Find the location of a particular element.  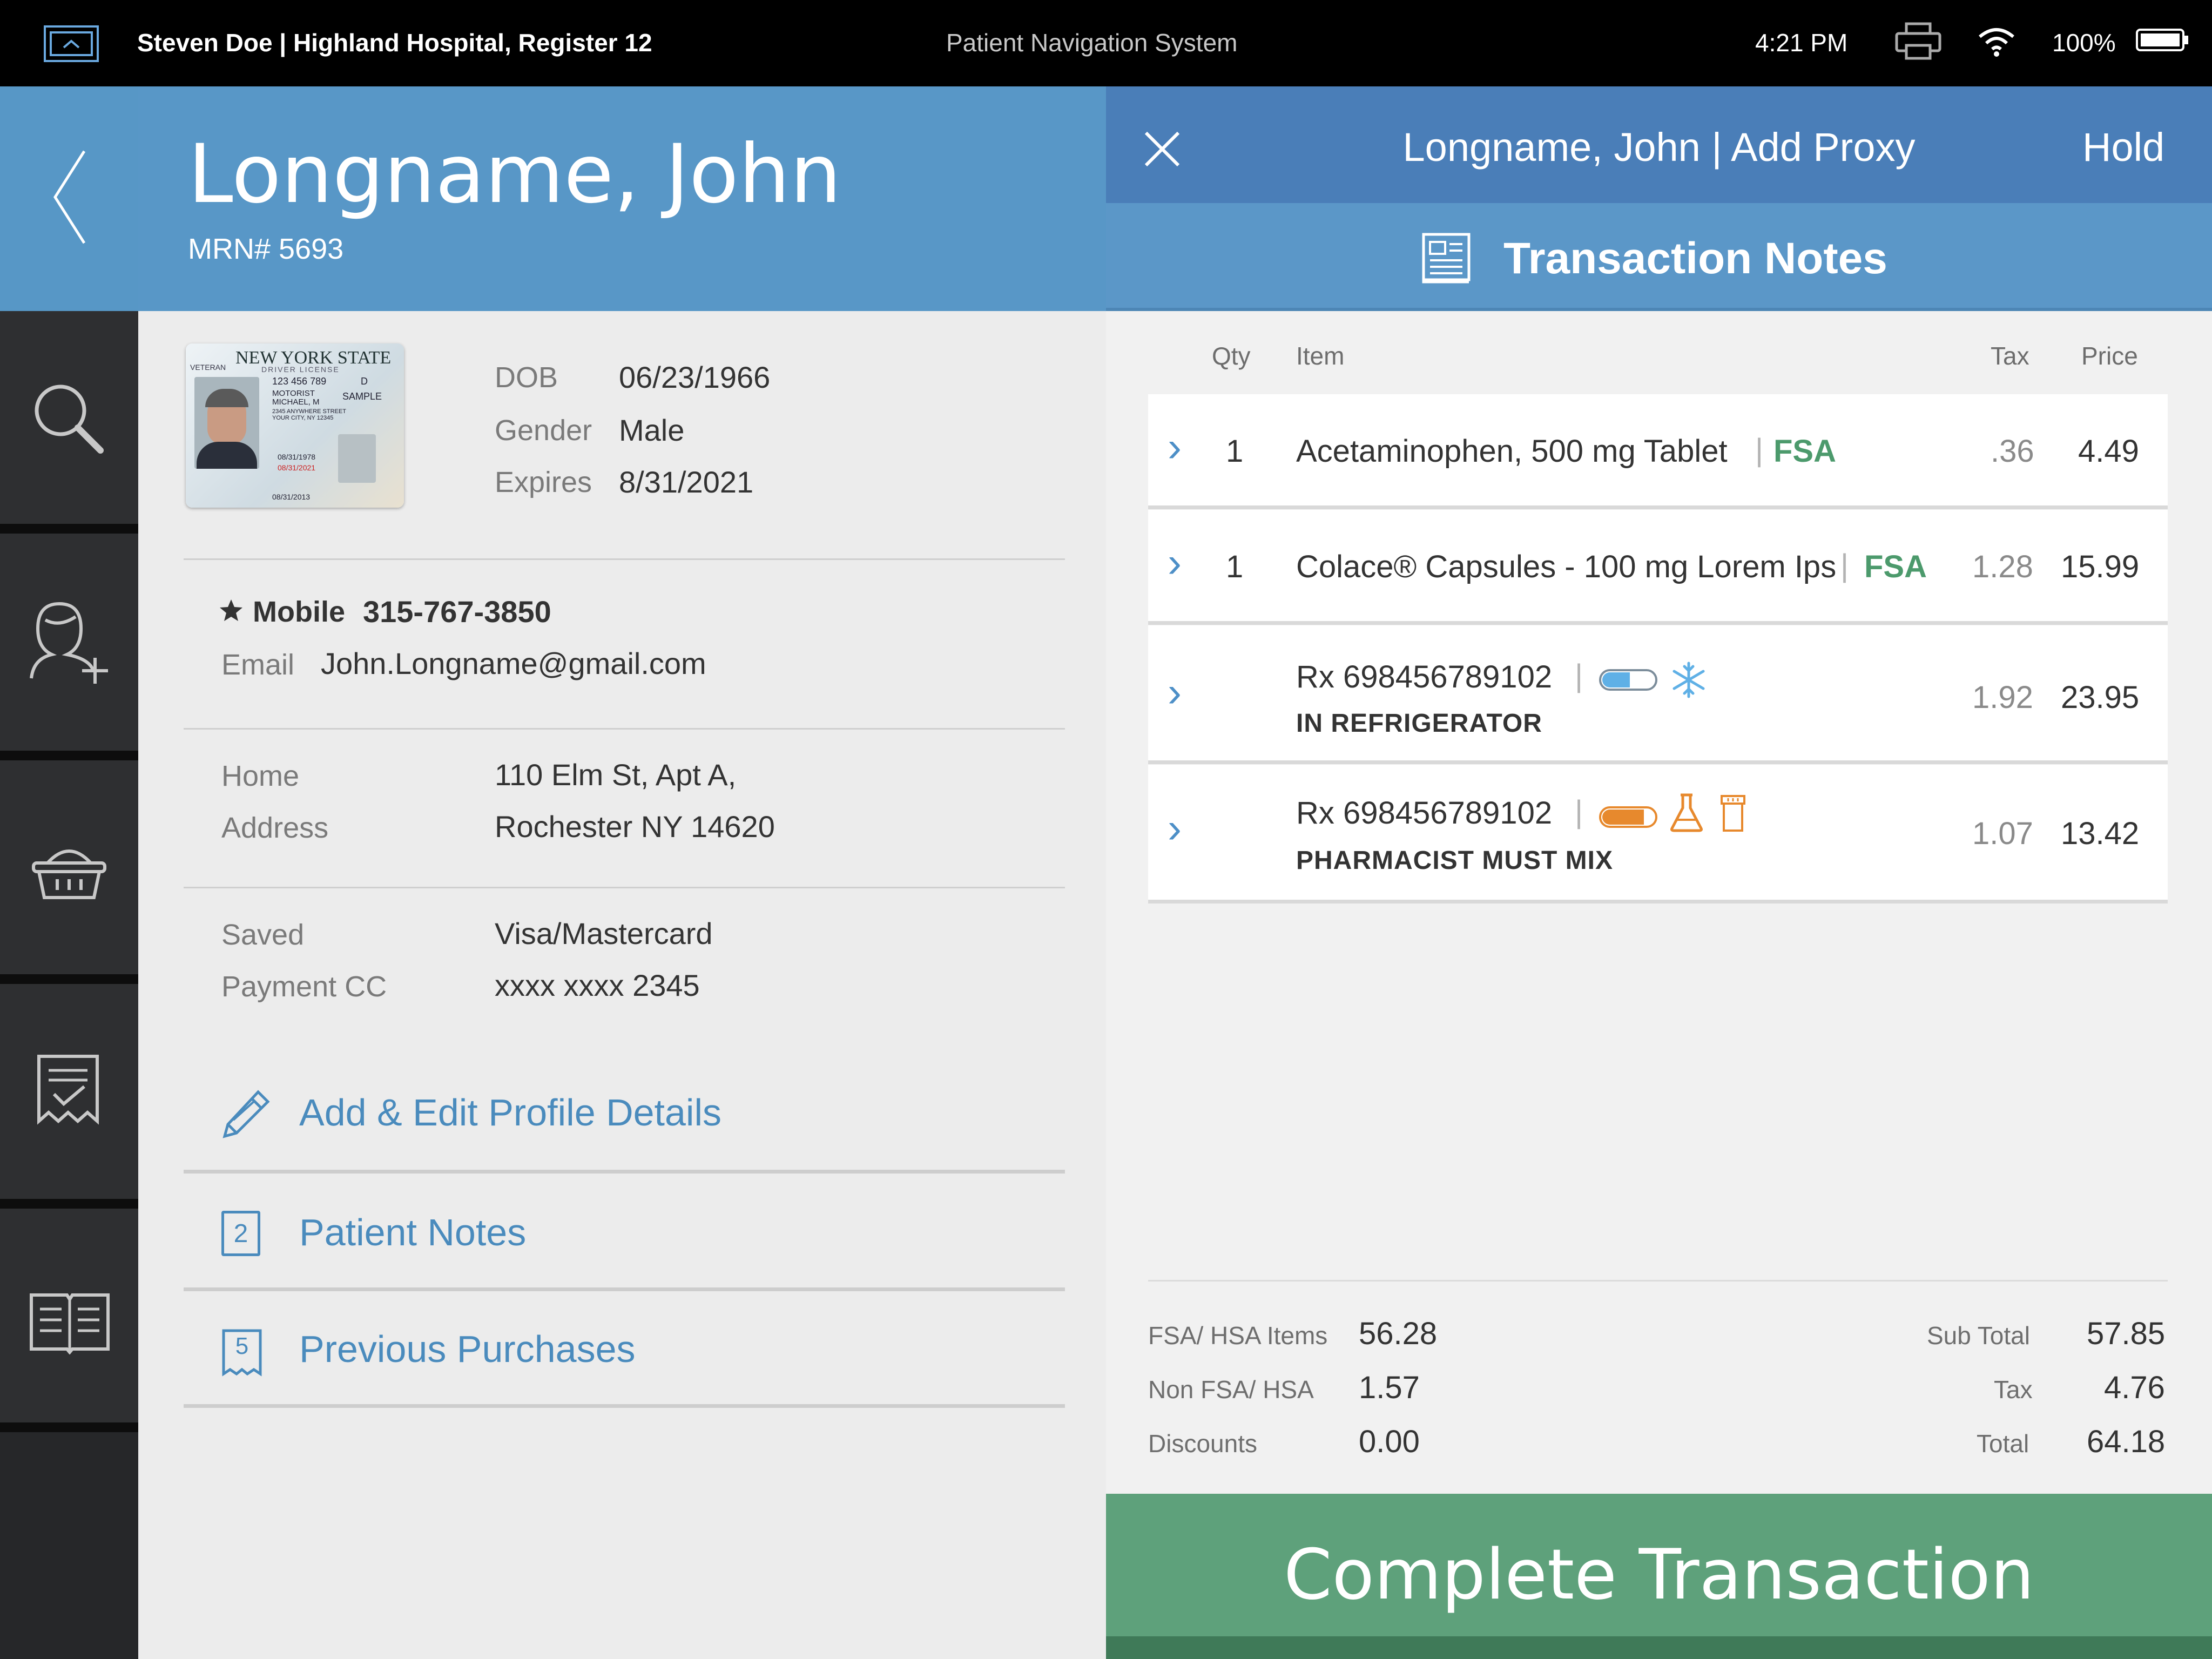

item-price: 15.99 is located at coordinates (2100, 566).